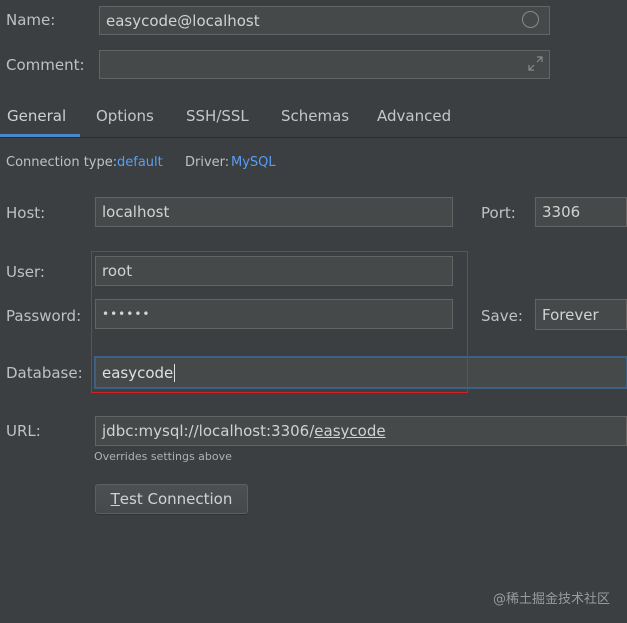 The height and width of the screenshot is (623, 627). What do you see at coordinates (535, 63) in the screenshot?
I see `expand-icon` at bounding box center [535, 63].